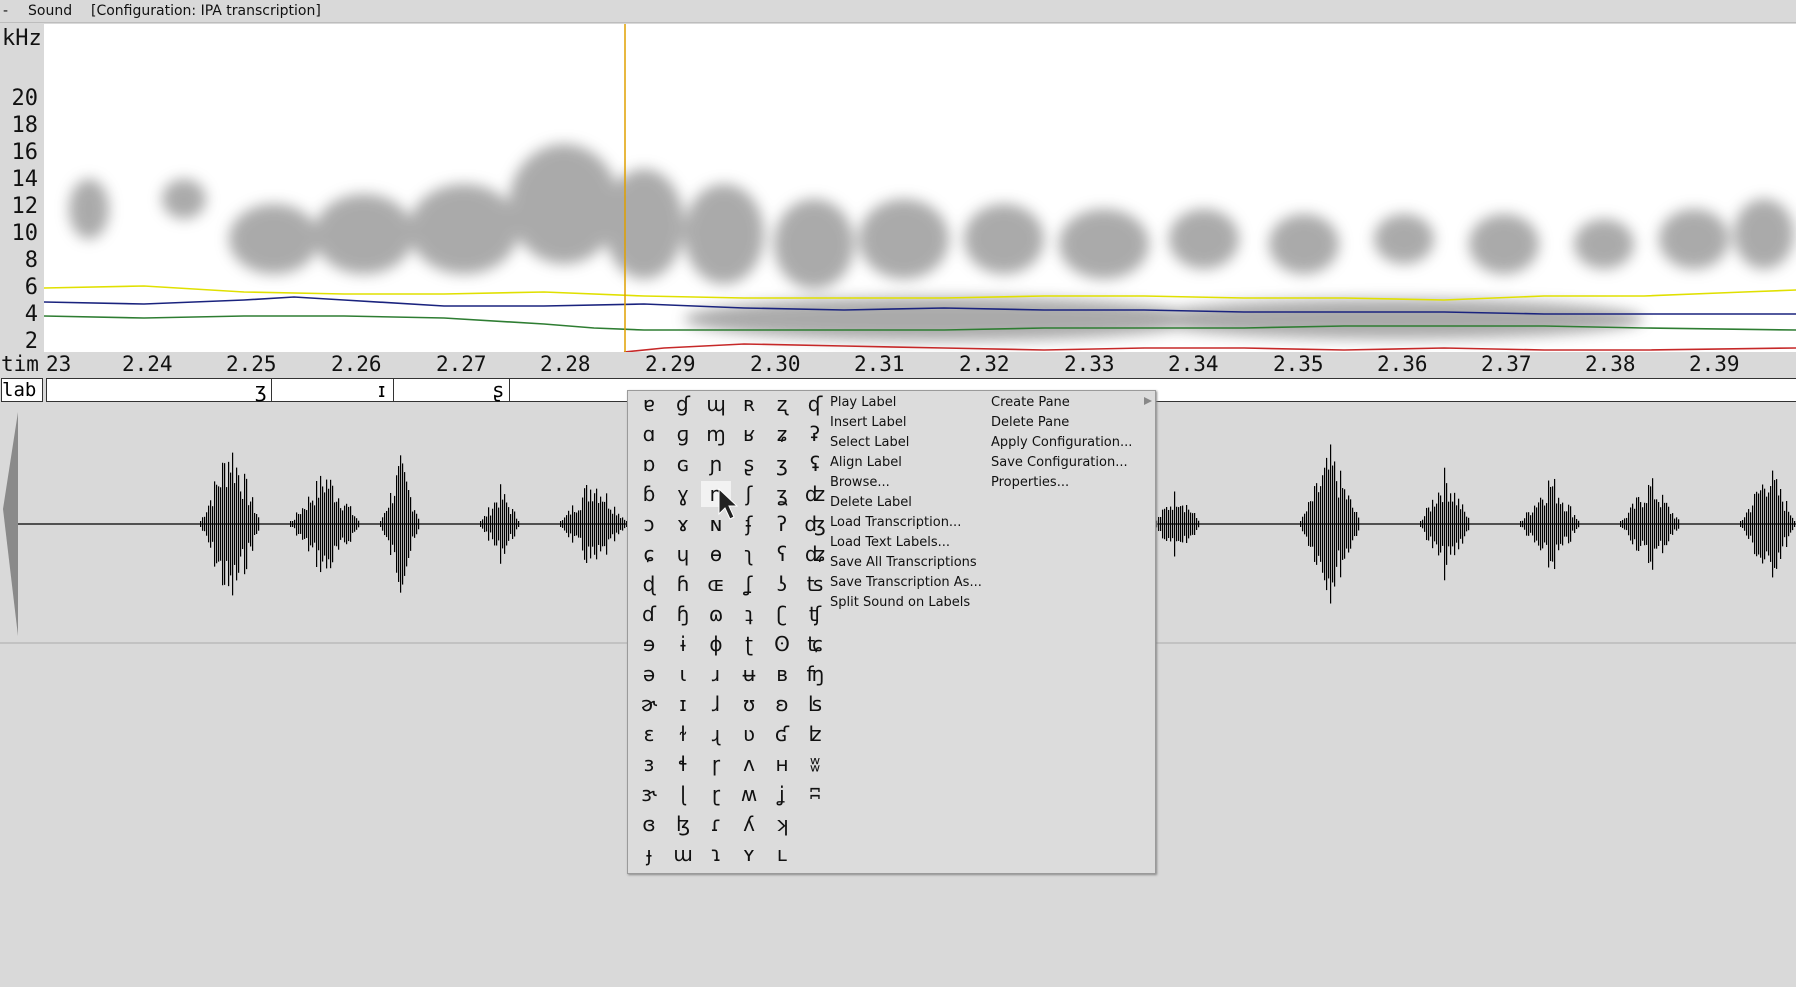 The image size is (1796, 987). I want to click on ipa-symbol: ɽ, so click(716, 794).